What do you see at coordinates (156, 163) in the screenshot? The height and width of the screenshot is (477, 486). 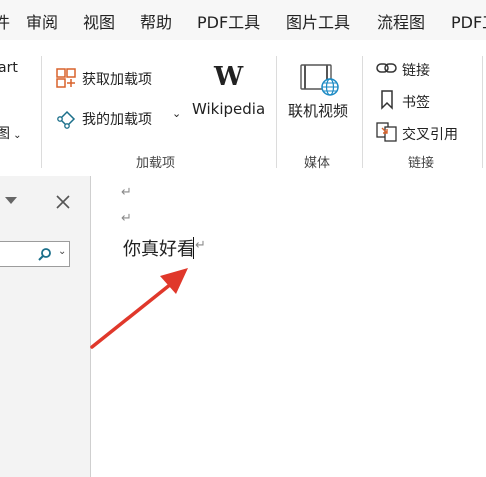 I see `group-label-addins: 加载项` at bounding box center [156, 163].